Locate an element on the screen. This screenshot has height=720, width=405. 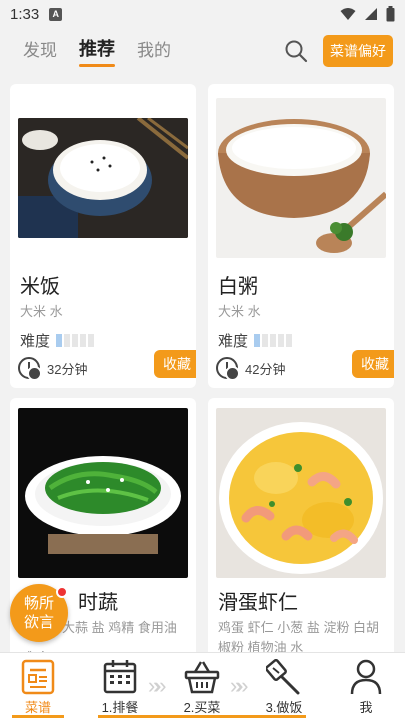
recipe-preference-button: 菜谱偏好 is located at coordinates (358, 51).